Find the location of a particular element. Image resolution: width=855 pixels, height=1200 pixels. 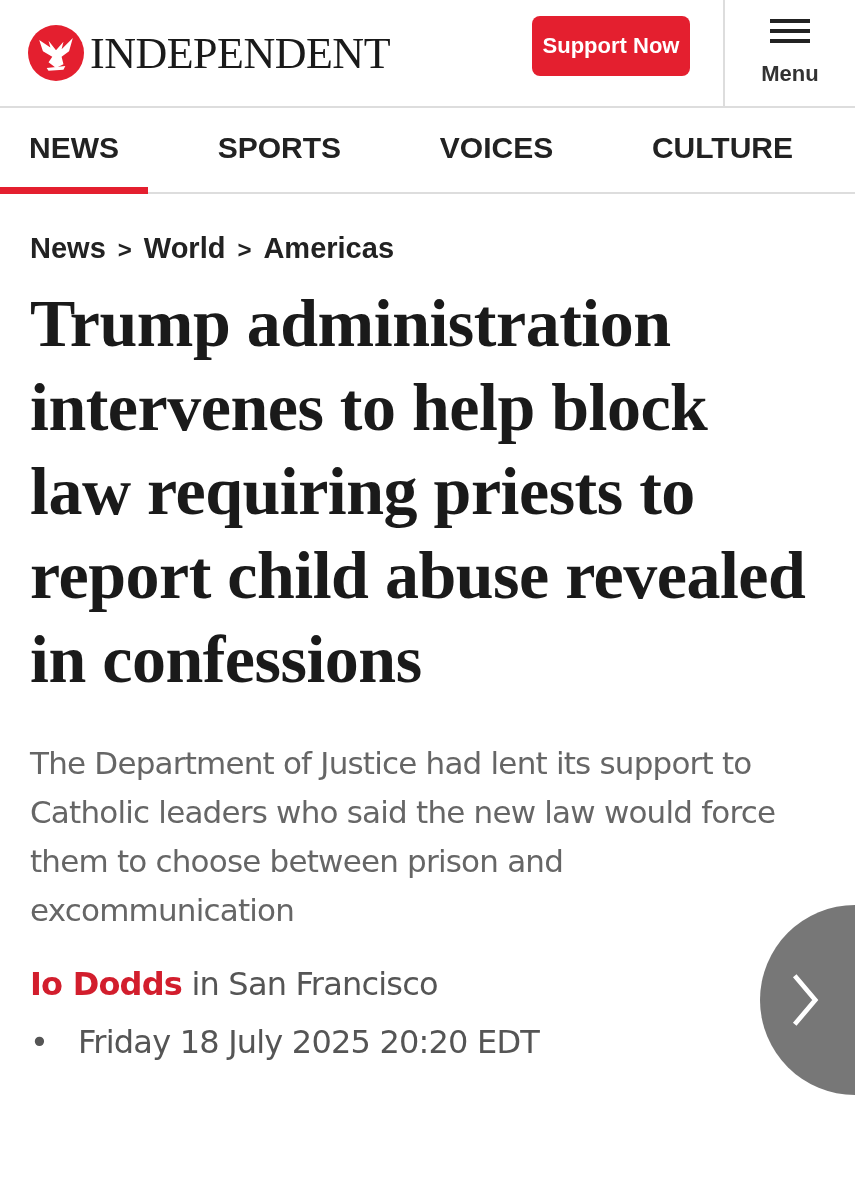

chevron-right-icon is located at coordinates (805, 1000).